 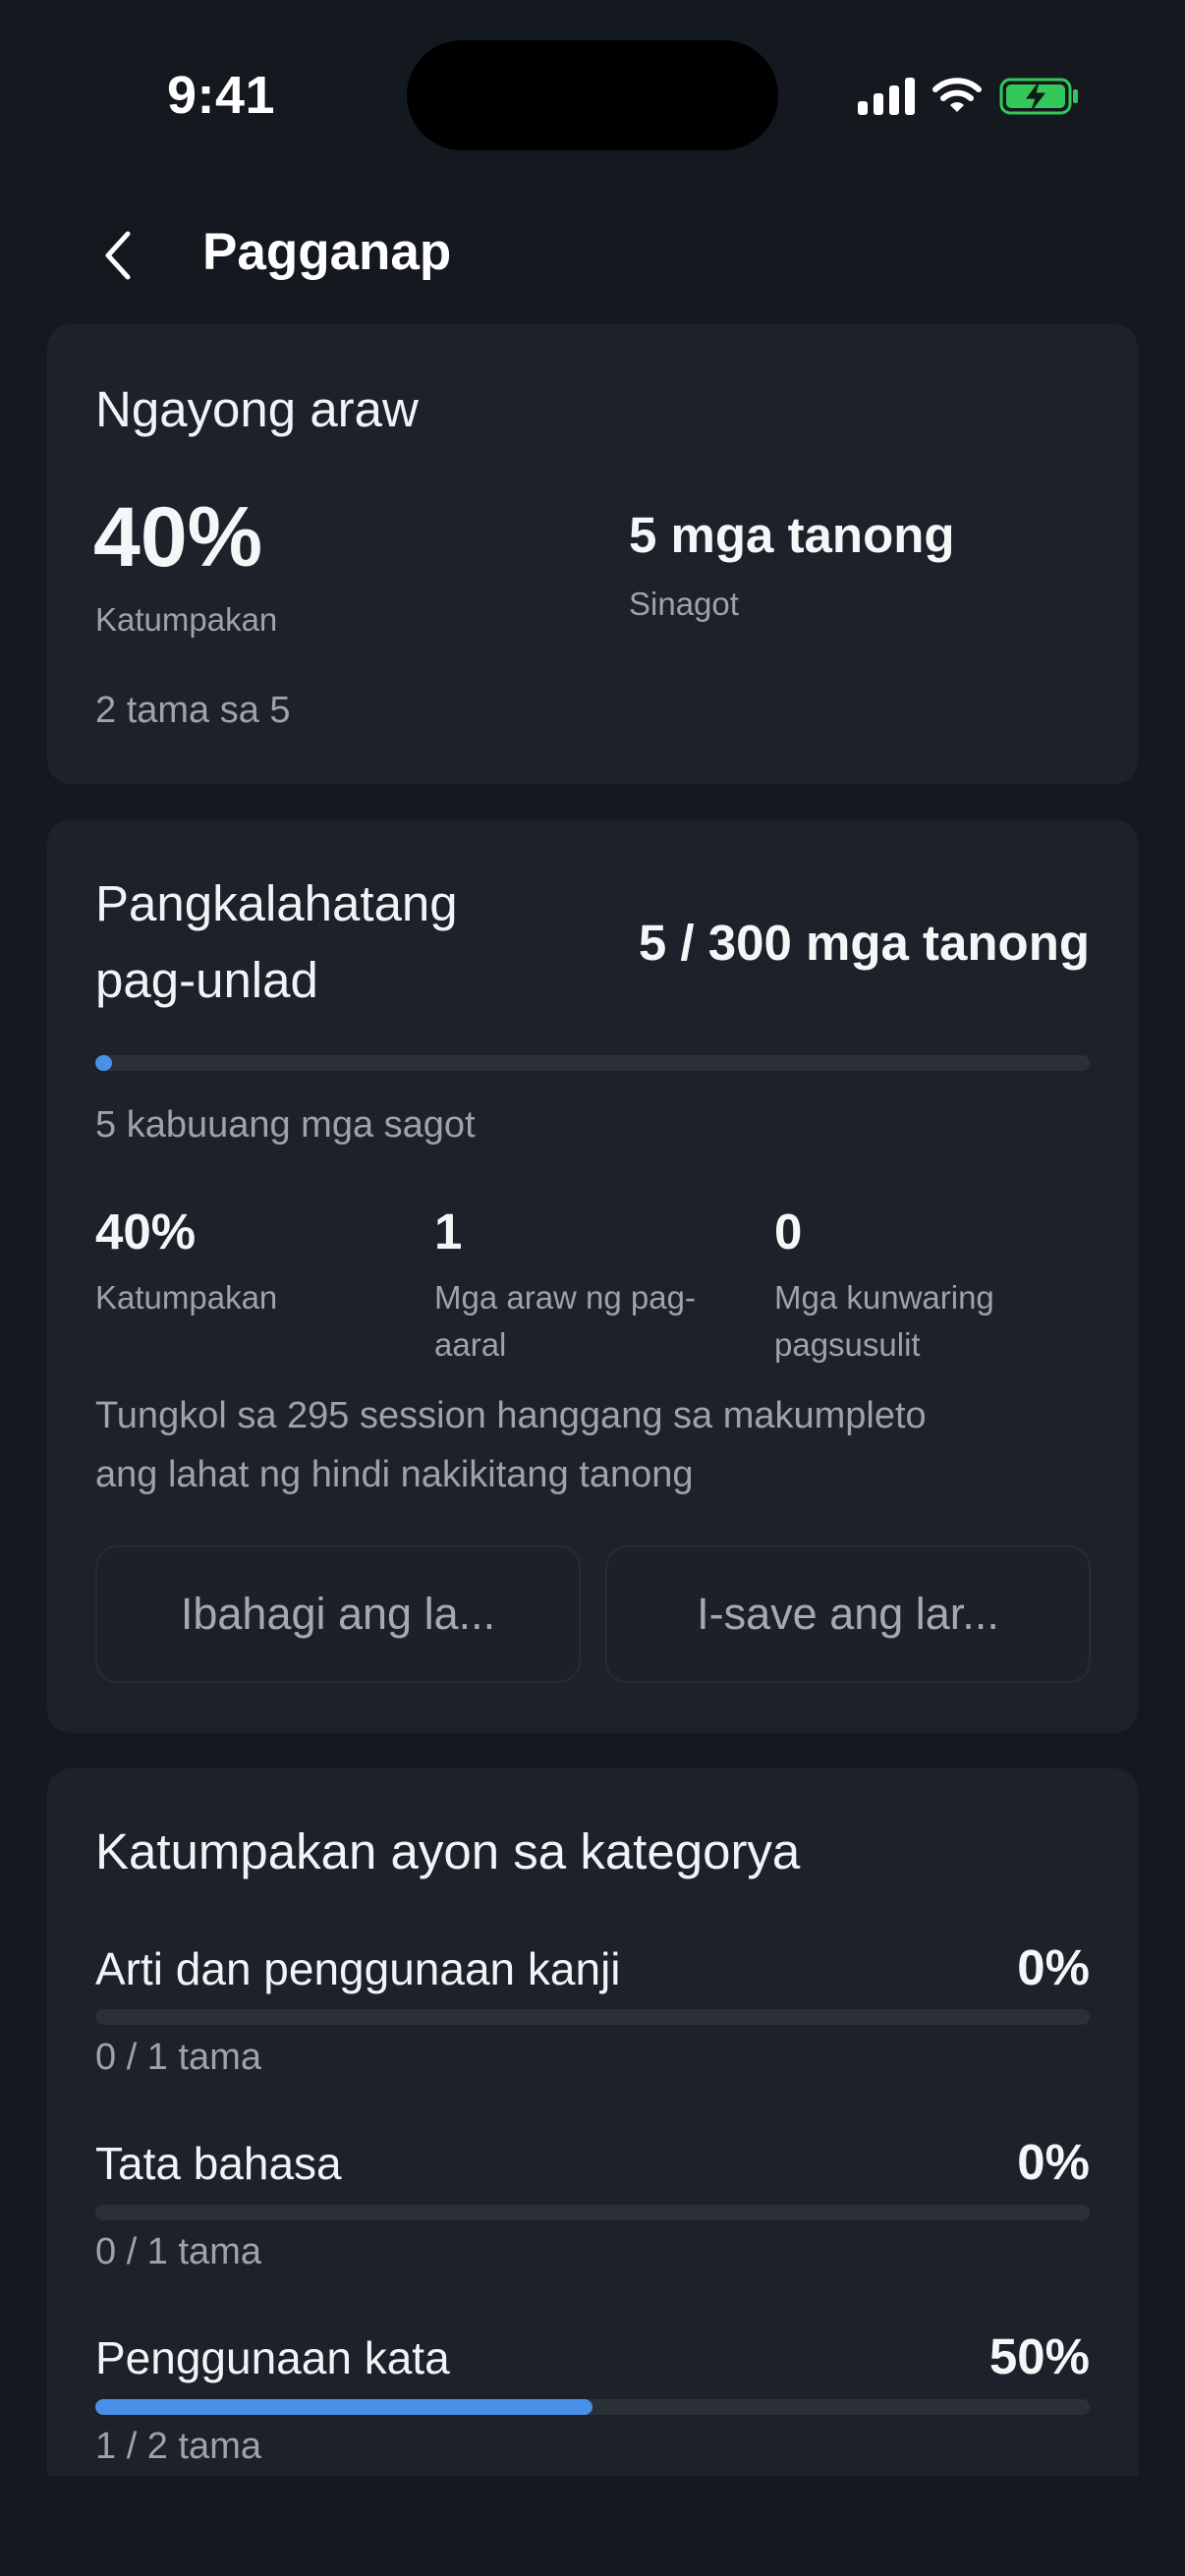 What do you see at coordinates (792, 535) in the screenshot?
I see `today-answered-value: 5 mga tanong` at bounding box center [792, 535].